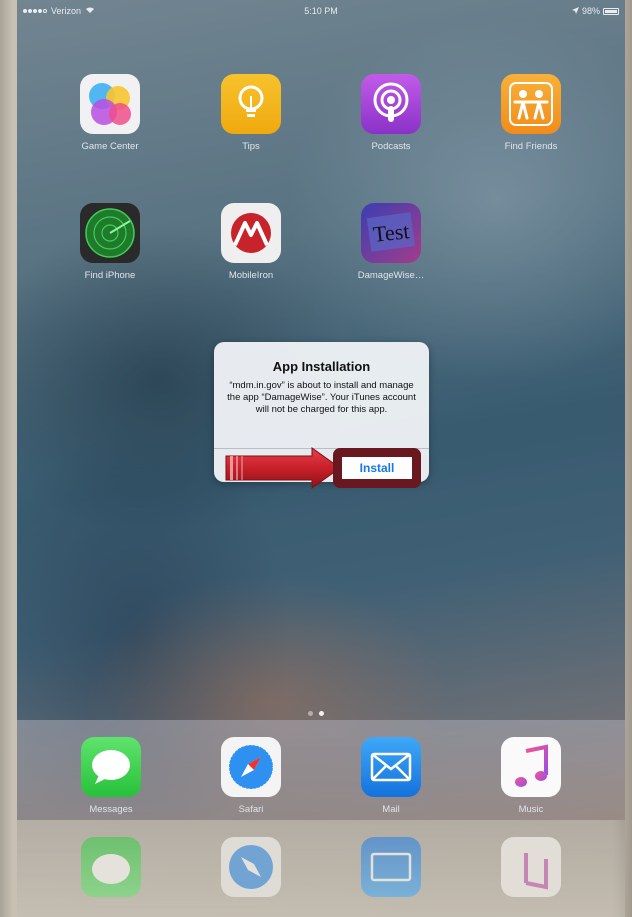 This screenshot has width=632, height=917. I want to click on app-podcasts: Podcasts, so click(391, 113).